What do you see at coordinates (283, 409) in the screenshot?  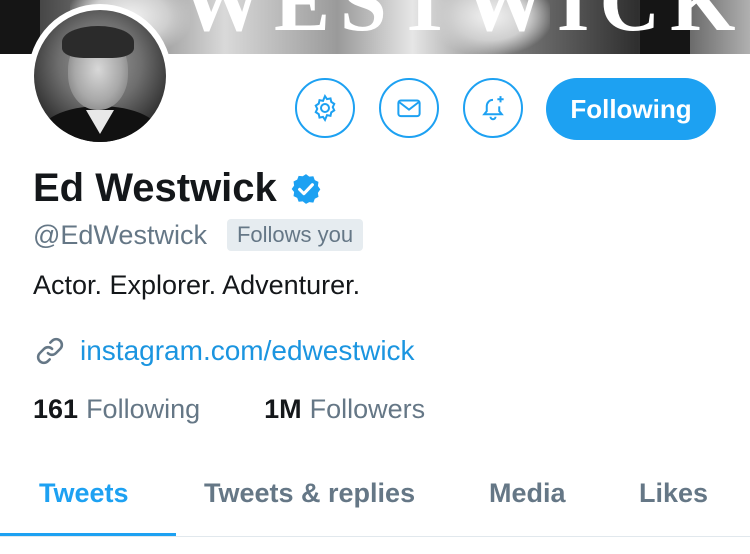 I see `followers-count: 1M` at bounding box center [283, 409].